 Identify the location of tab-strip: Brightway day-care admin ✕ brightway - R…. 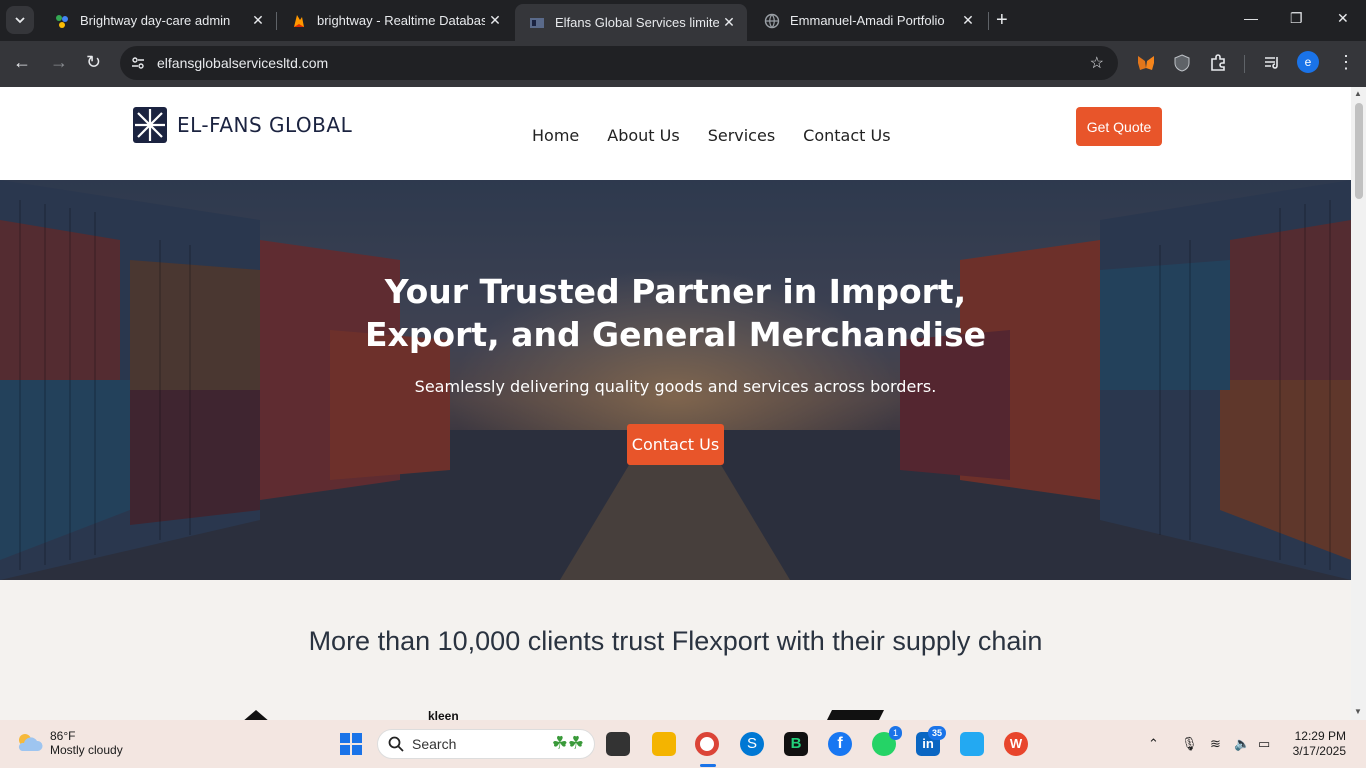
(683, 20).